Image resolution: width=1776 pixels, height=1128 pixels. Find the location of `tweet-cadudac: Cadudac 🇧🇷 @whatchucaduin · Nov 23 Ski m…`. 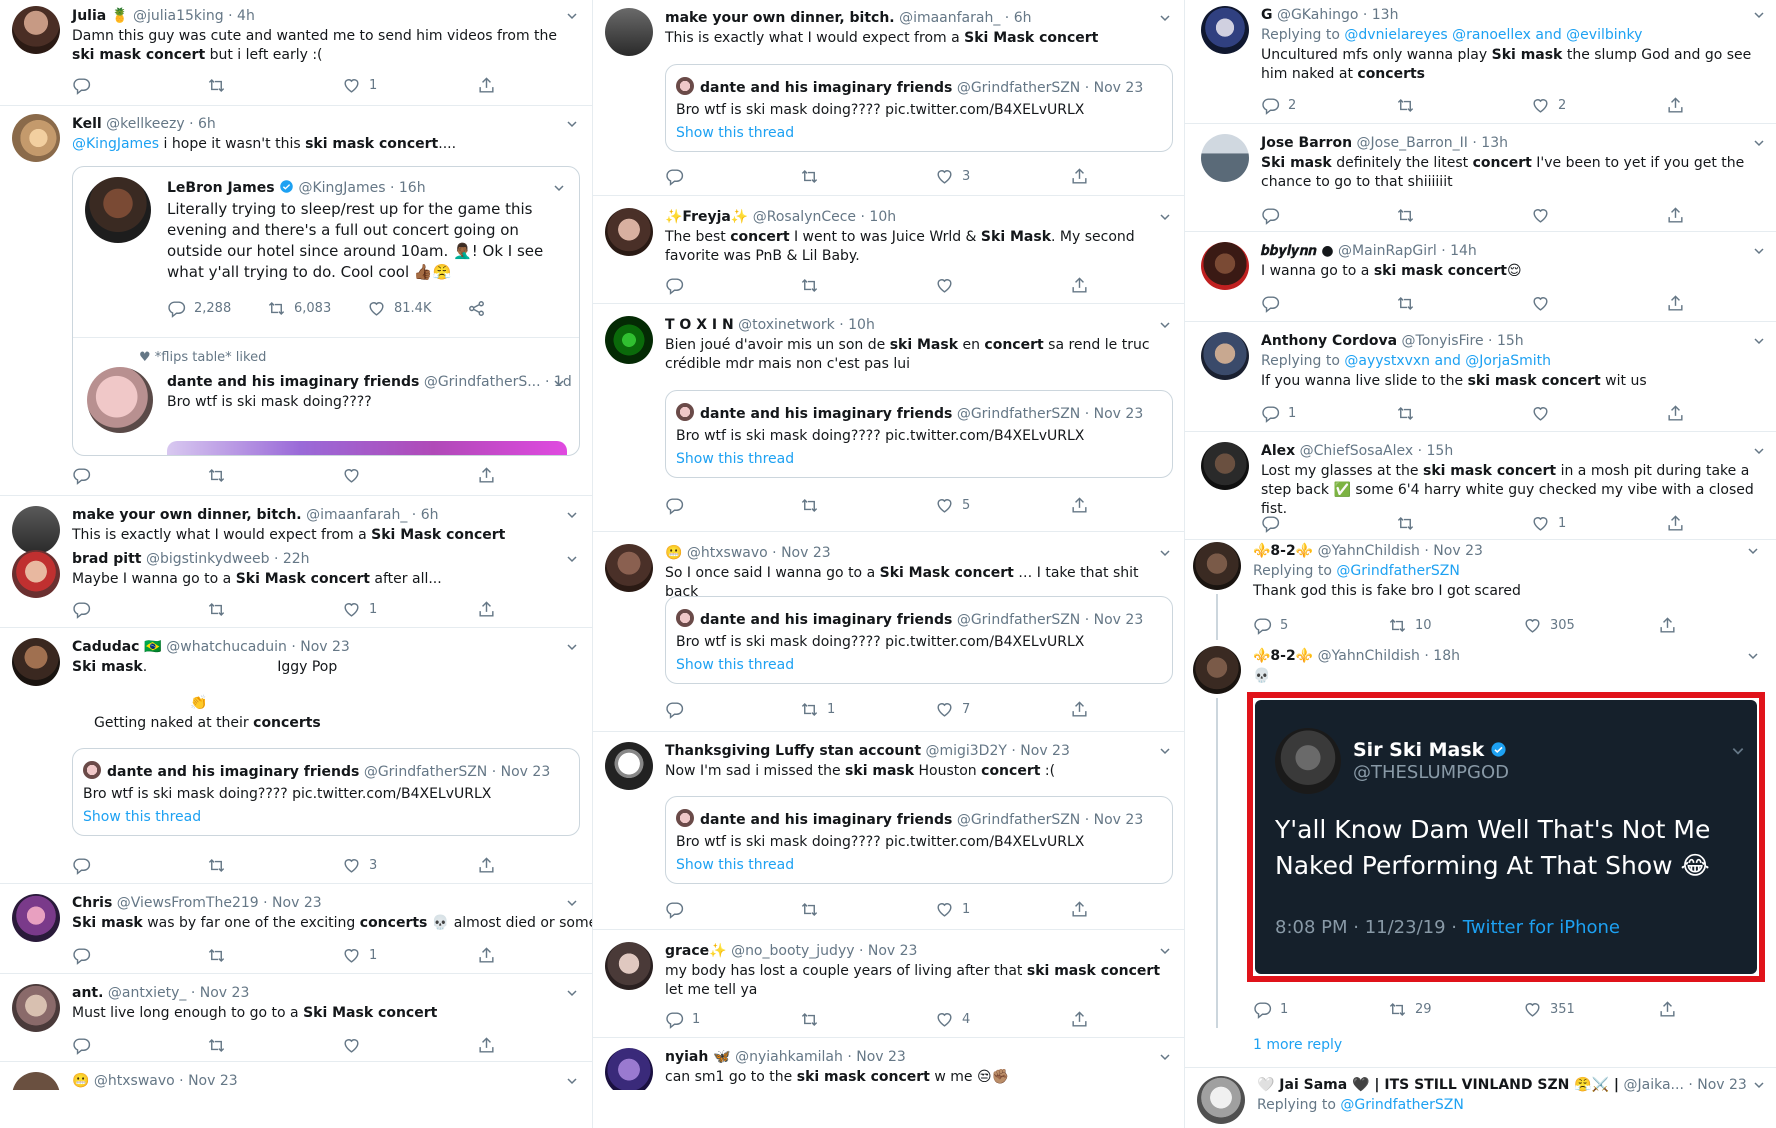

tweet-cadudac: Cadudac 🇧🇷 @whatchucaduin · Nov 23 Ski m… is located at coordinates (296, 756).